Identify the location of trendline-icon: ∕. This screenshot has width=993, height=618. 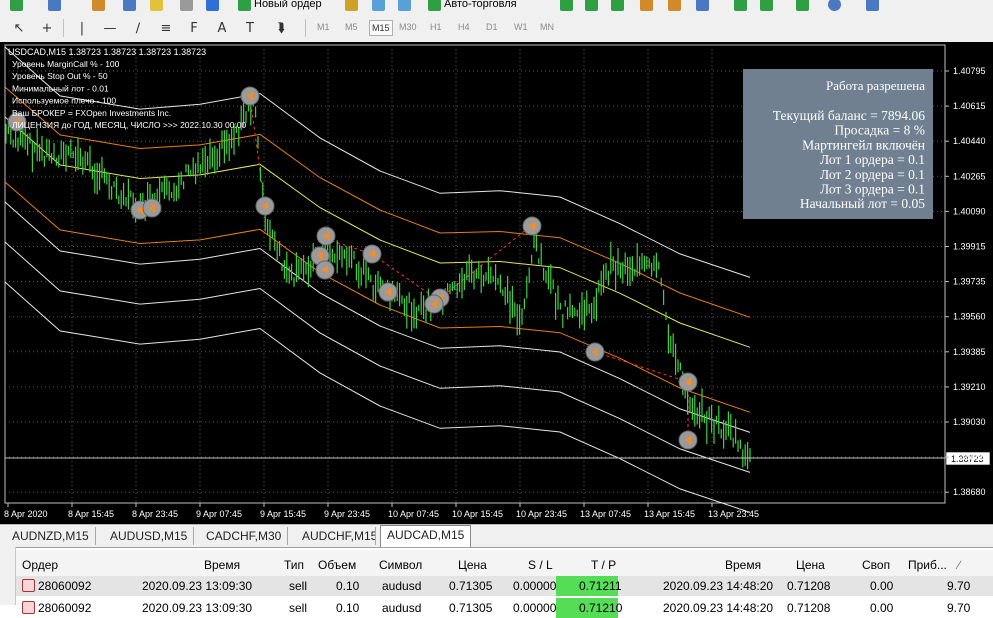
(138, 28).